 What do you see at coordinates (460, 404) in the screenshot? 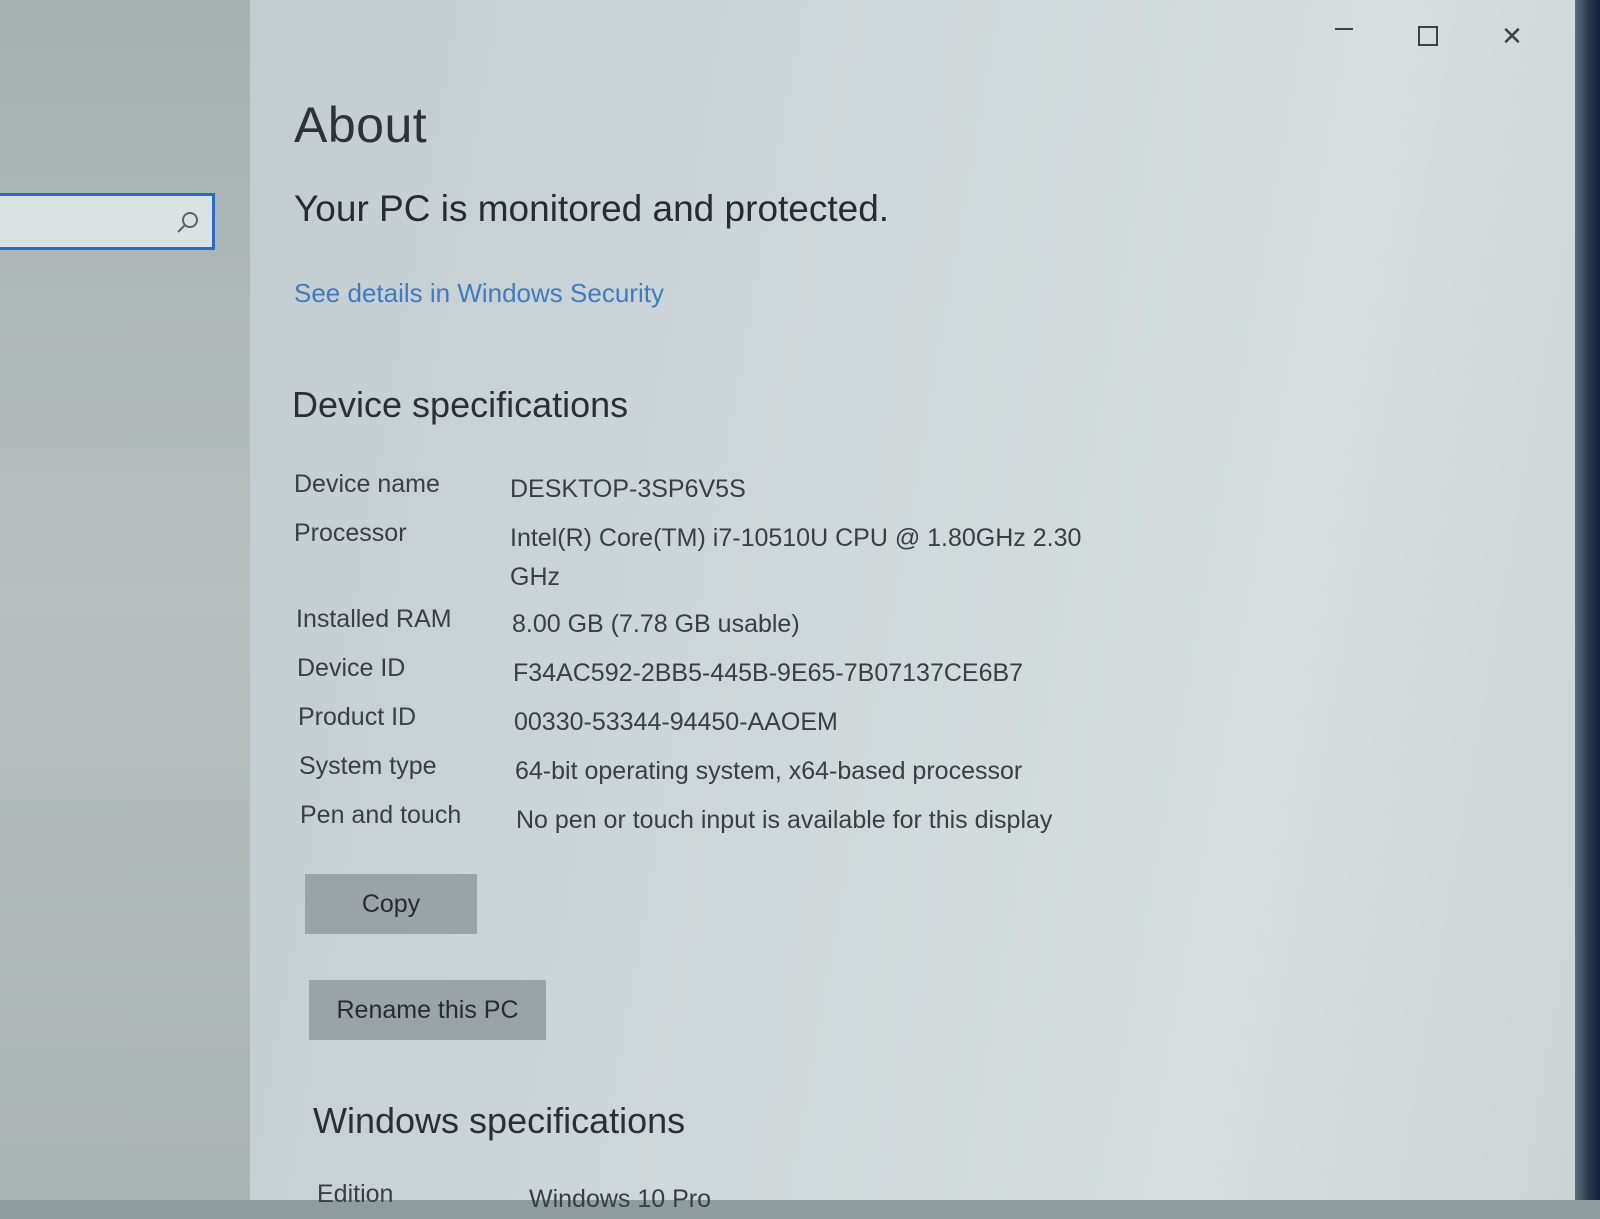
I see `device-specs-title: Device specifications` at bounding box center [460, 404].